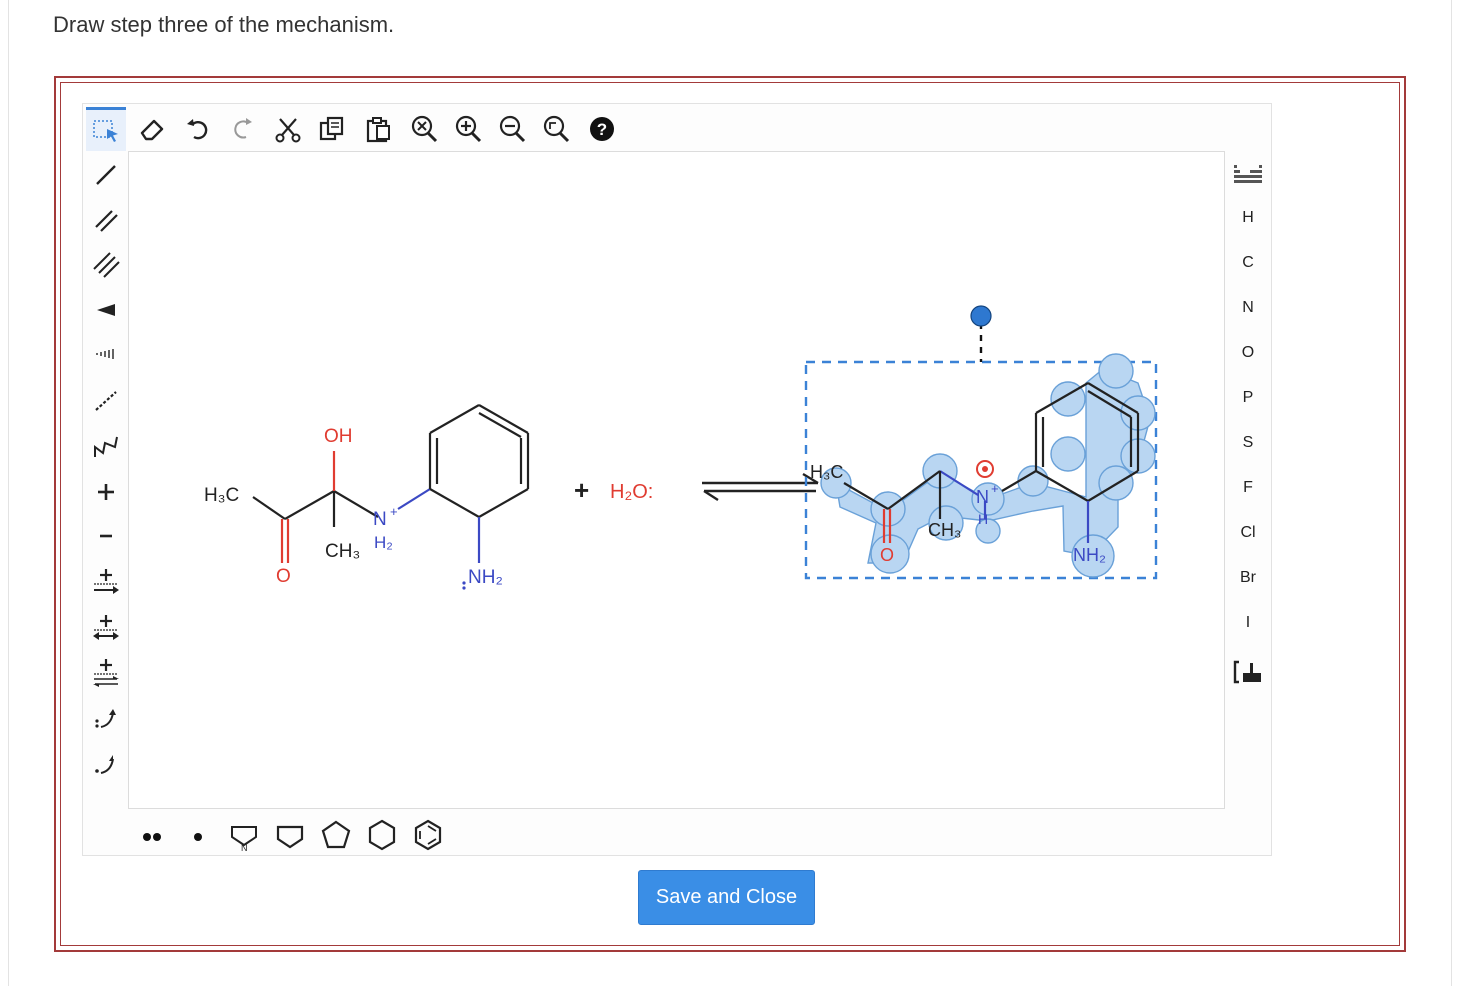 The image size is (1460, 986). Describe the element at coordinates (378, 129) in the screenshot. I see `paste-button` at that location.